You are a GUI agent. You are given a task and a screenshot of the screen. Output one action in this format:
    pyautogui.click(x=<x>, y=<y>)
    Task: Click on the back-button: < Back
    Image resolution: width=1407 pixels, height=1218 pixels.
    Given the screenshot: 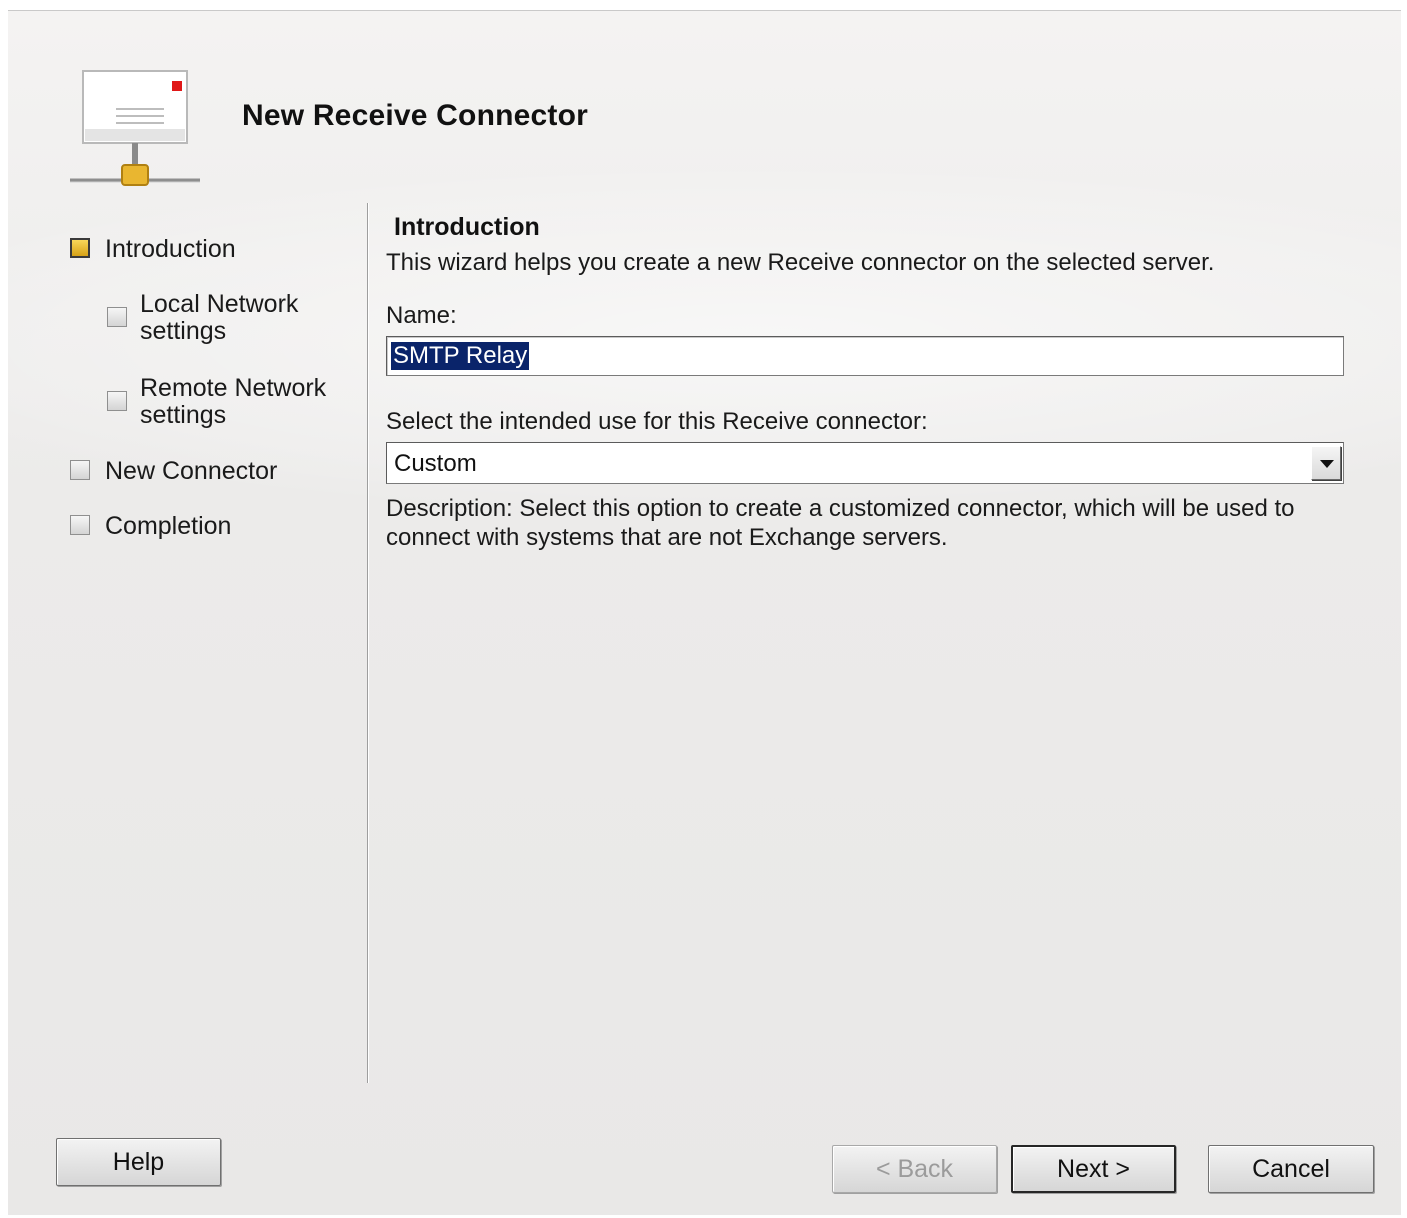 What is the action you would take?
    pyautogui.click(x=914, y=1169)
    